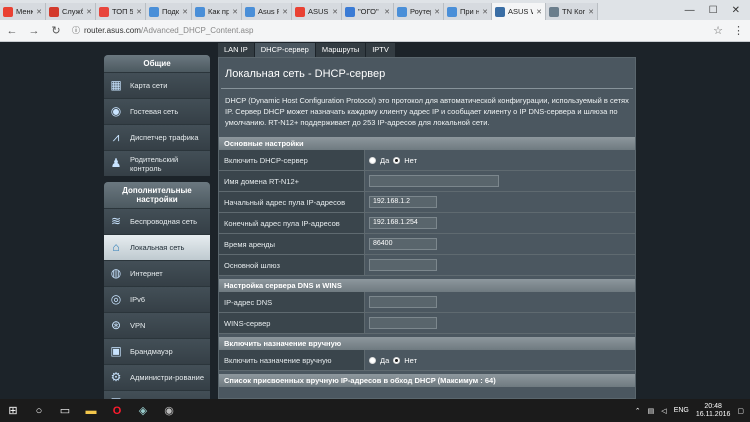 The image size is (750, 422). I want to click on gateway-row: Основной шлюз, so click(427, 265).